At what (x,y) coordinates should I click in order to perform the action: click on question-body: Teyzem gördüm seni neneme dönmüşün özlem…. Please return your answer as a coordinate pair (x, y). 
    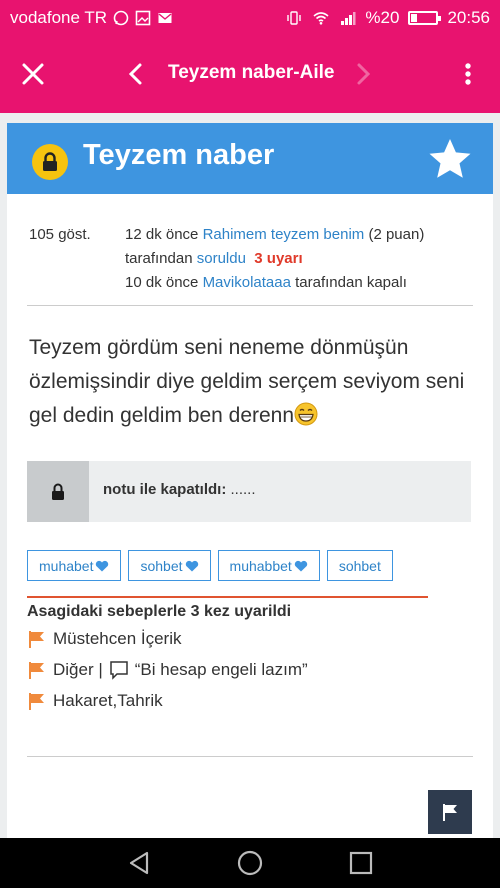
    Looking at the image, I should click on (252, 382).